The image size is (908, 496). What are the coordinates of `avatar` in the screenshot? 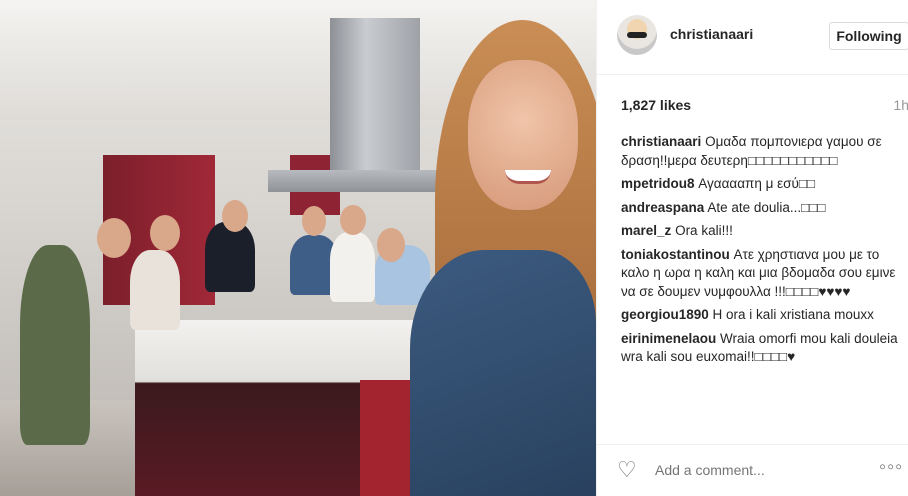 It's located at (637, 35).